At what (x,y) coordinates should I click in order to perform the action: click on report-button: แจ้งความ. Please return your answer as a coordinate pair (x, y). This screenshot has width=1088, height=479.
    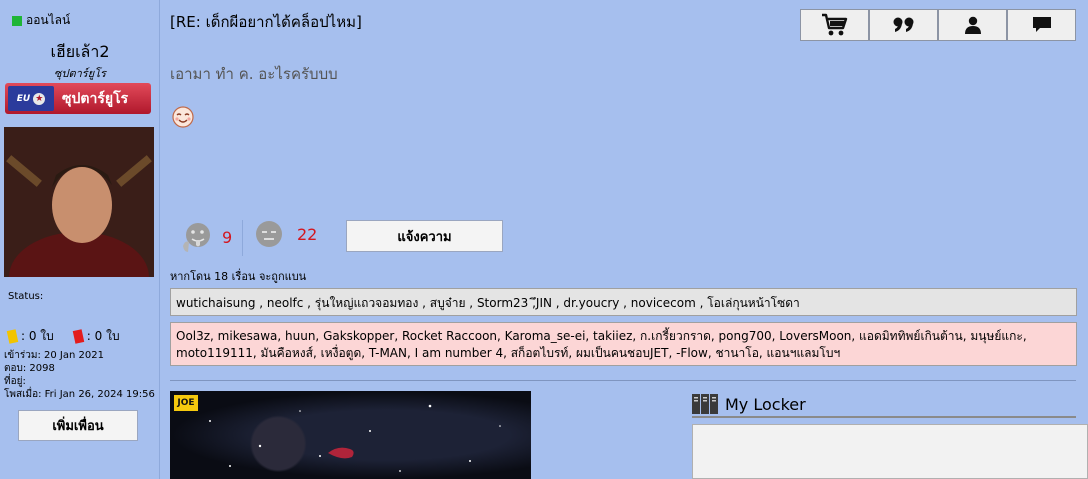
    Looking at the image, I should click on (424, 236).